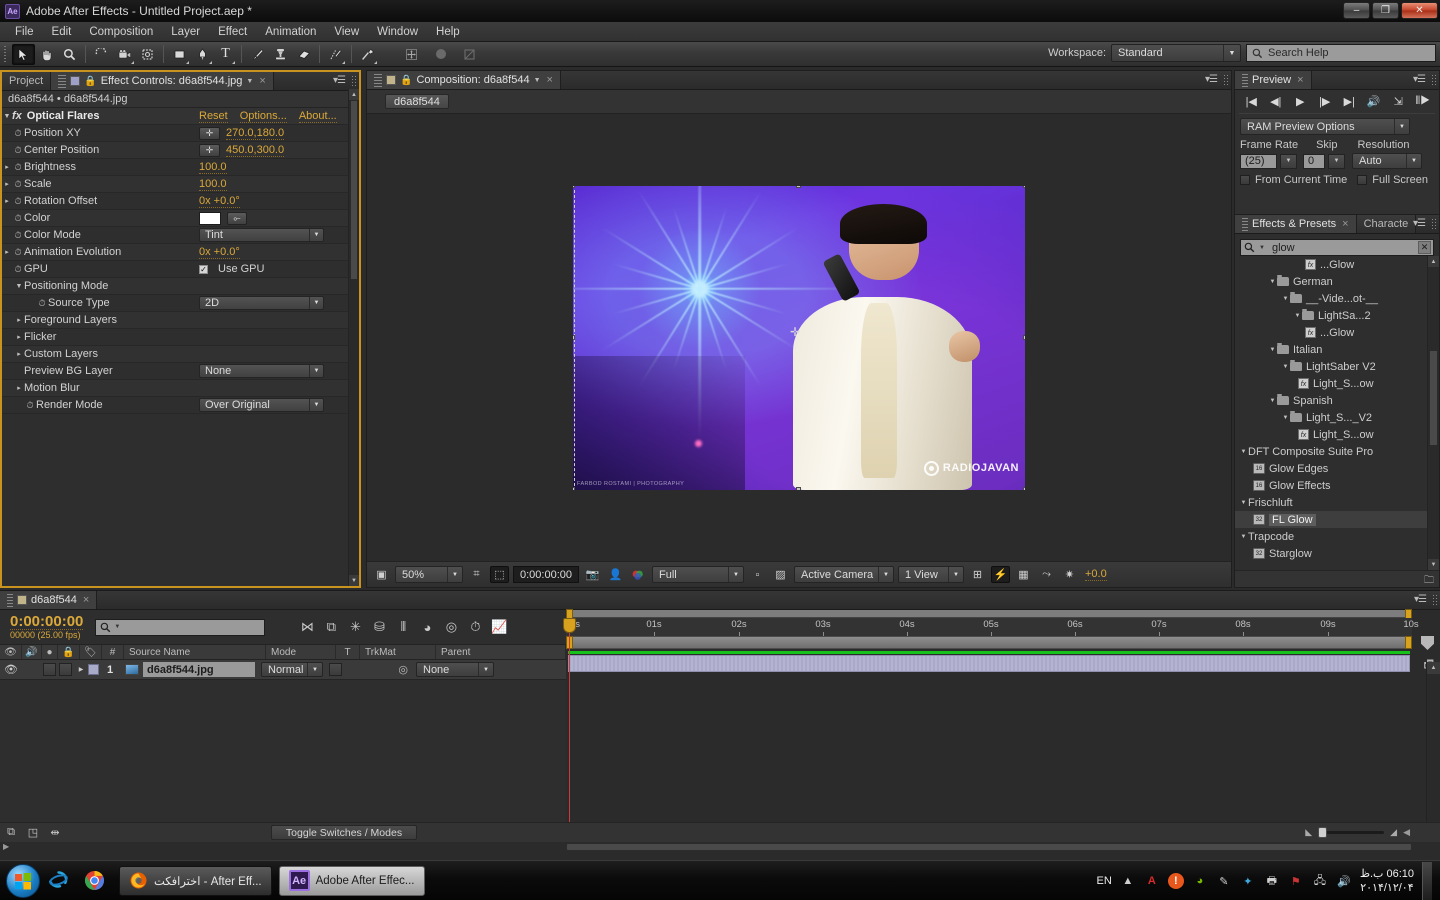 This screenshot has height=900, width=1440. I want to click on network-icon: 🖧, so click(1320, 881).